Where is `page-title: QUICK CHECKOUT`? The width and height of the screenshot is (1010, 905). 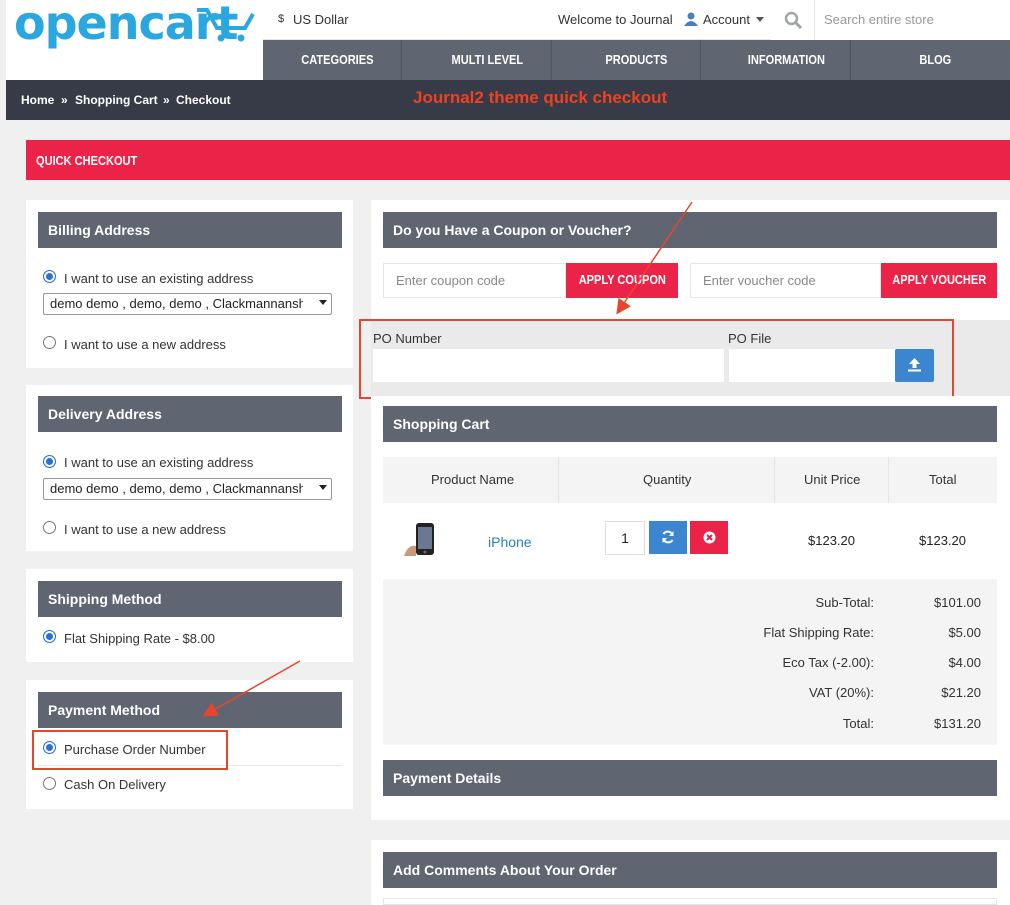 page-title: QUICK CHECKOUT is located at coordinates (87, 160).